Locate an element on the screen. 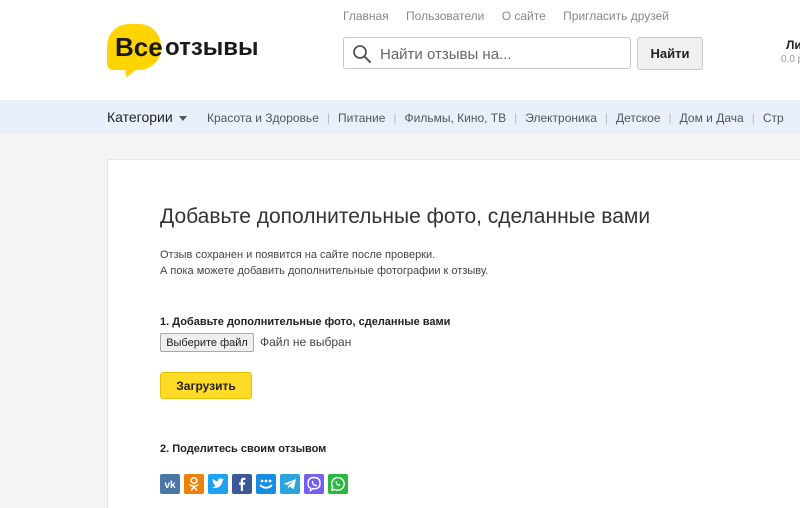  account-balance: 0,0 р is located at coordinates (790, 59).